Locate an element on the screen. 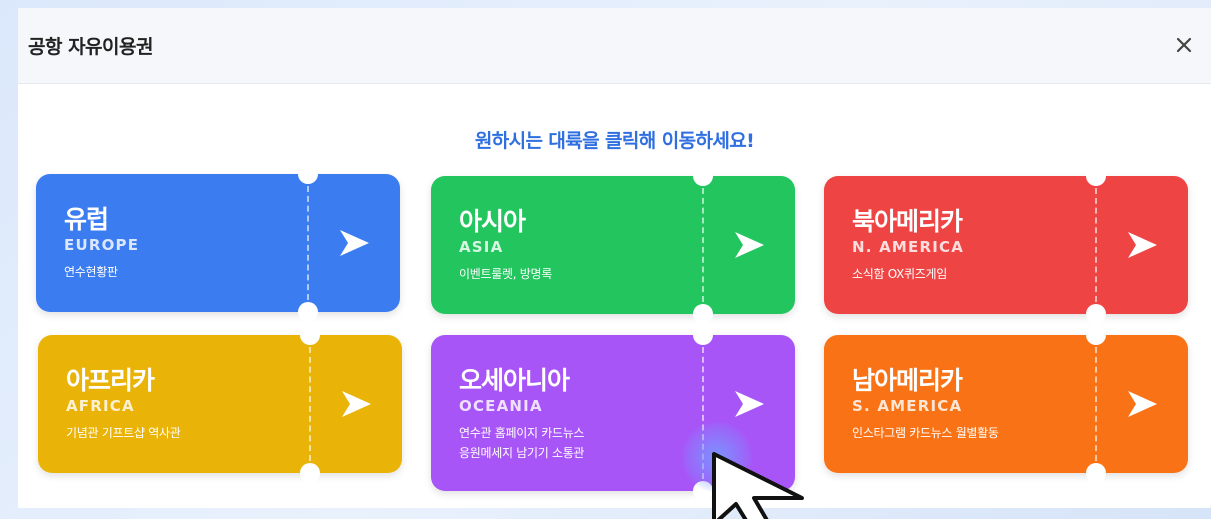 This screenshot has width=1211, height=519. close-button is located at coordinates (1184, 45).